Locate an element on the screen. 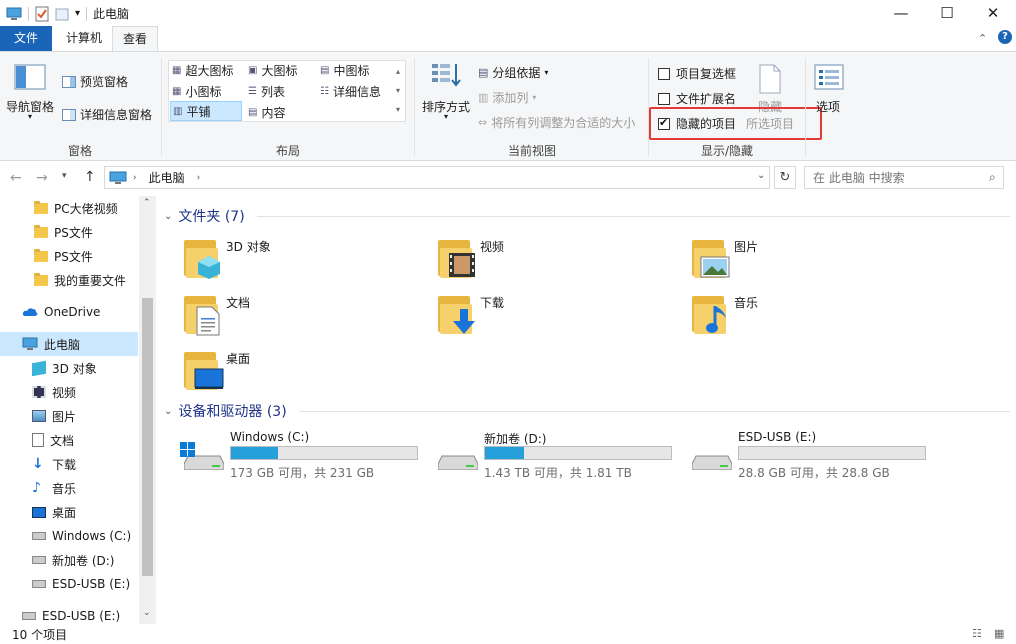  layout-list: ☰ 列表 is located at coordinates (266, 91).